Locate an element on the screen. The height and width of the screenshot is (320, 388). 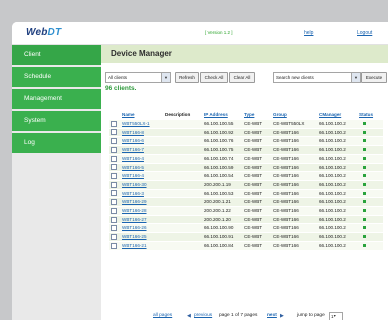
cell-name: WBT166-28 is located at coordinates (143, 211).